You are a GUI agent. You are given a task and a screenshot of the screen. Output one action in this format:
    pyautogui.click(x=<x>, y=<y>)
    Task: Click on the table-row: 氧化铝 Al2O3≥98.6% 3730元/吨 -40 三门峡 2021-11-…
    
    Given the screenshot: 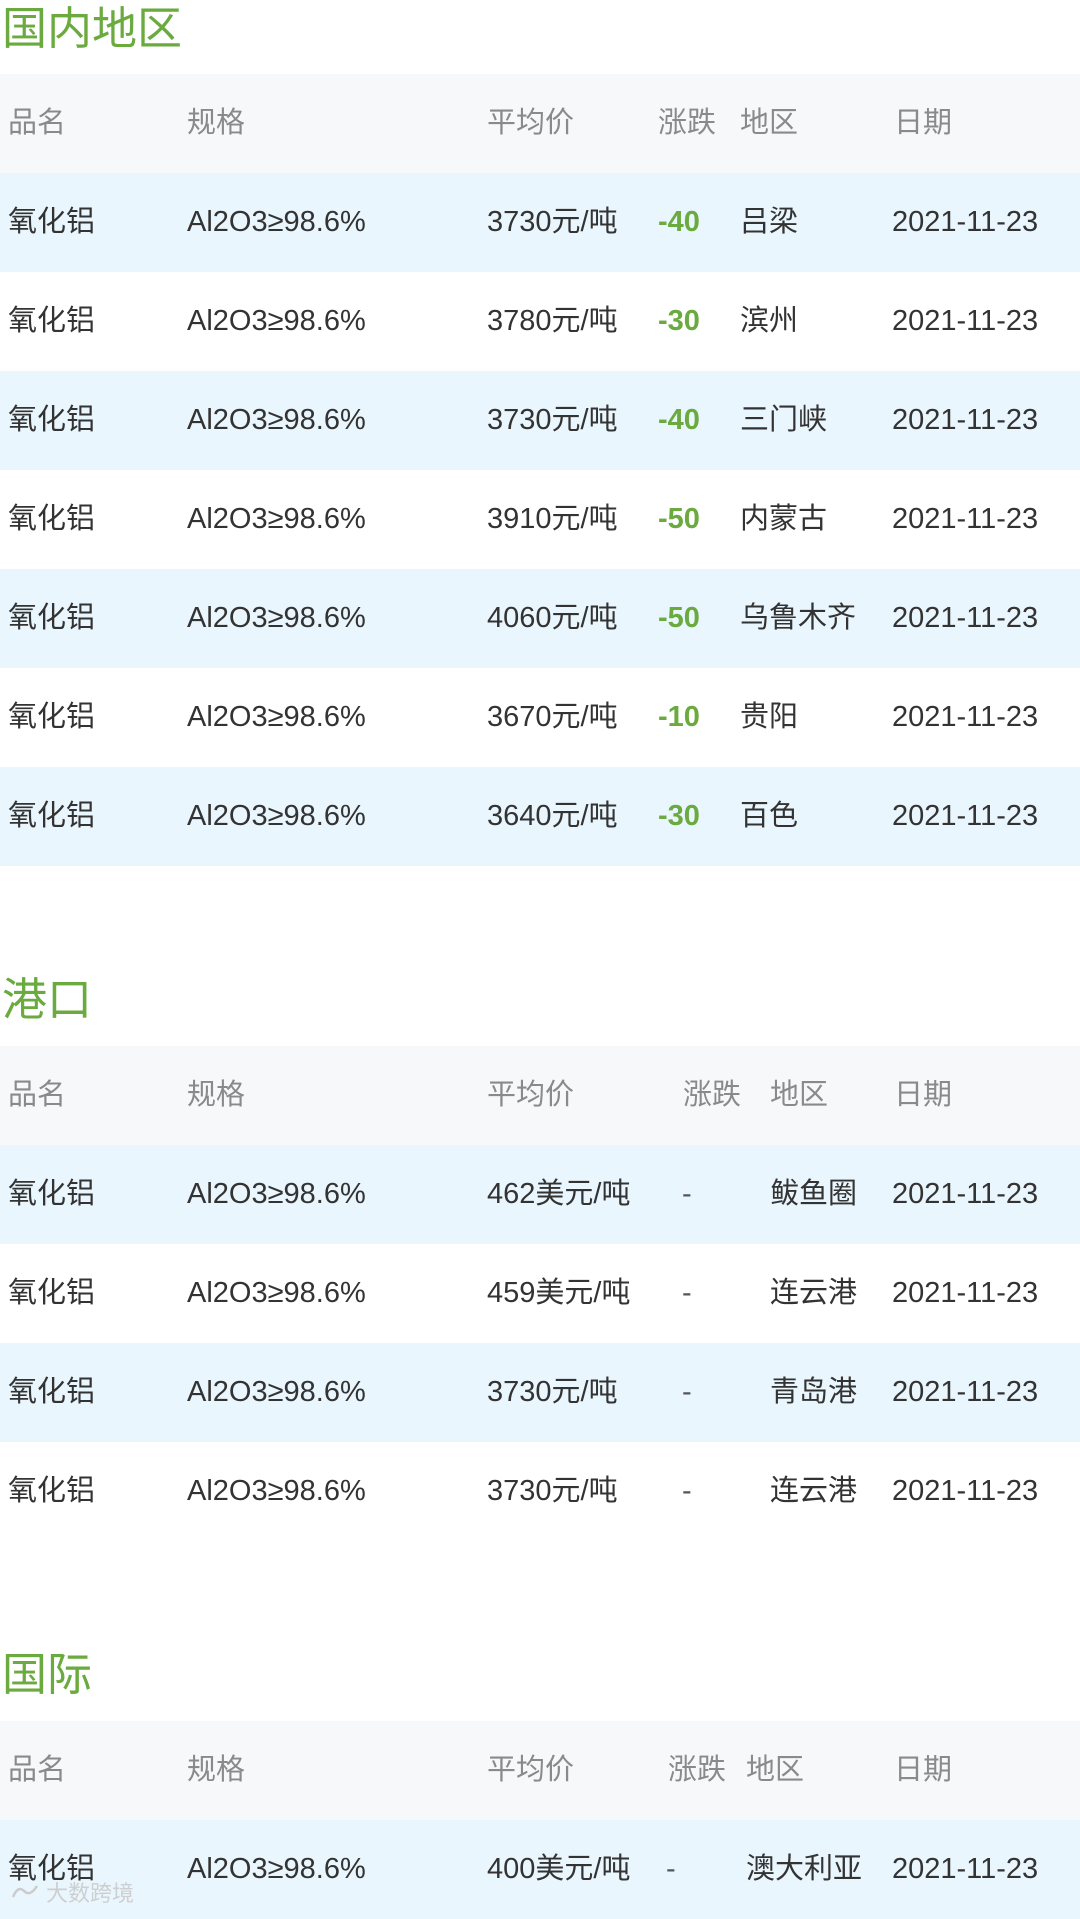 What is the action you would take?
    pyautogui.click(x=540, y=420)
    